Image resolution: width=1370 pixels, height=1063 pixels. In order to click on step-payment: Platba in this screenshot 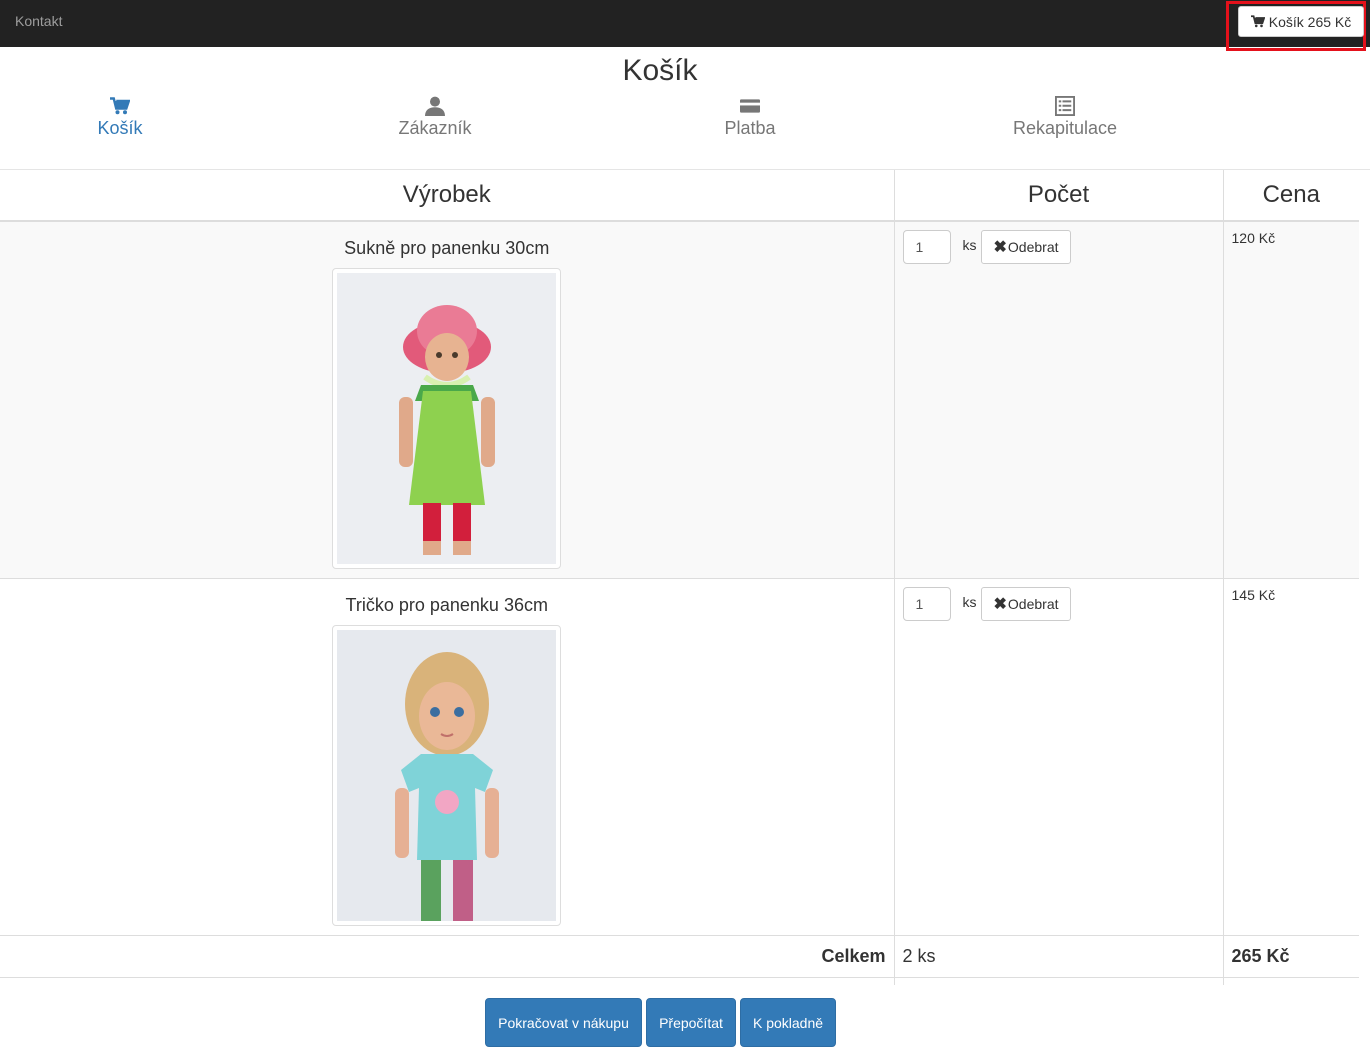, I will do `click(750, 117)`.